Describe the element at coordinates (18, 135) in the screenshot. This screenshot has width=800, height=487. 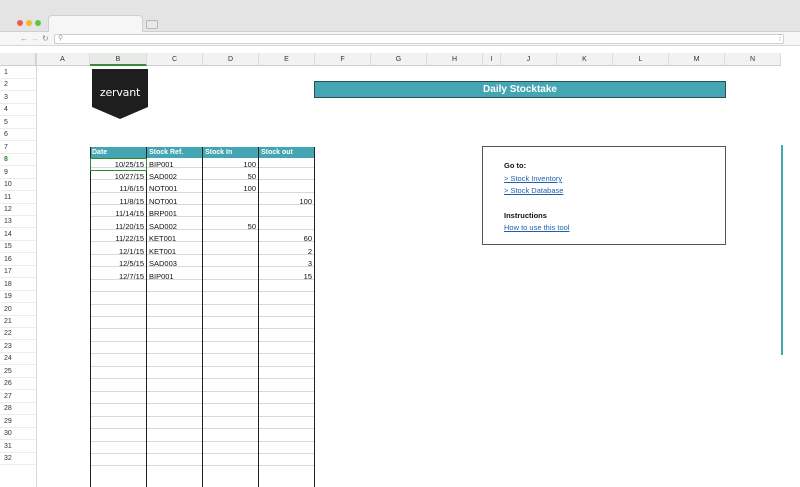
I see `row-header-6: 6` at that location.